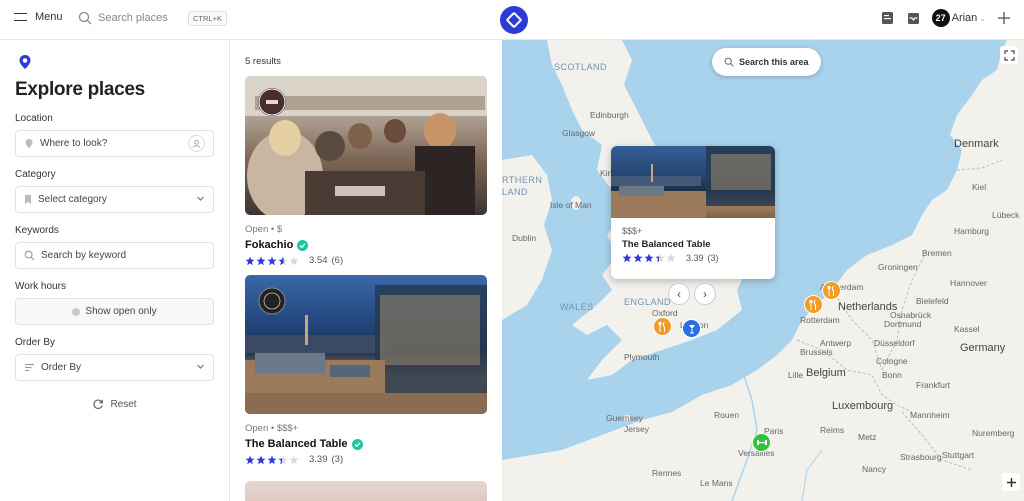 This screenshot has height=501, width=1024. What do you see at coordinates (716, 483) in the screenshot?
I see `map-label: Le Mans` at bounding box center [716, 483].